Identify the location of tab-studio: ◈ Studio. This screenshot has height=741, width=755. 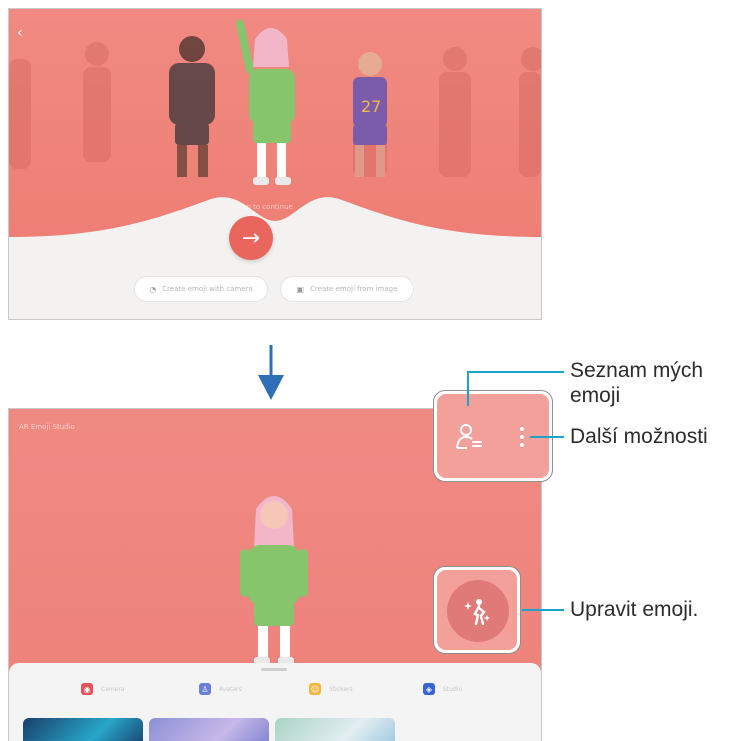
(442, 689).